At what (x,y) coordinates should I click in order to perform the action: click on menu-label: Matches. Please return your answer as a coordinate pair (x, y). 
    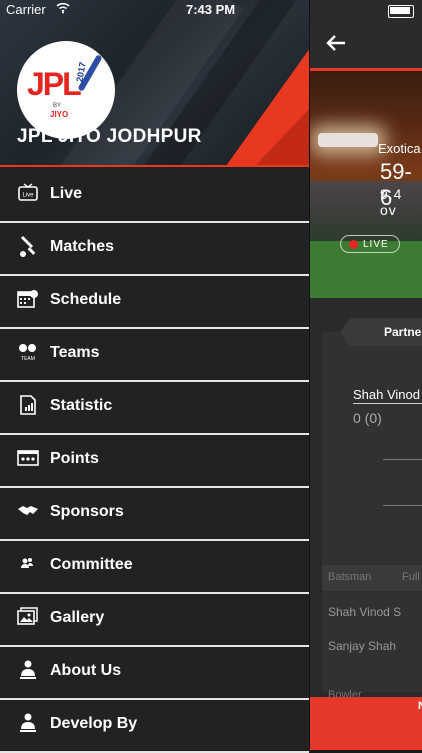
    Looking at the image, I should click on (82, 246).